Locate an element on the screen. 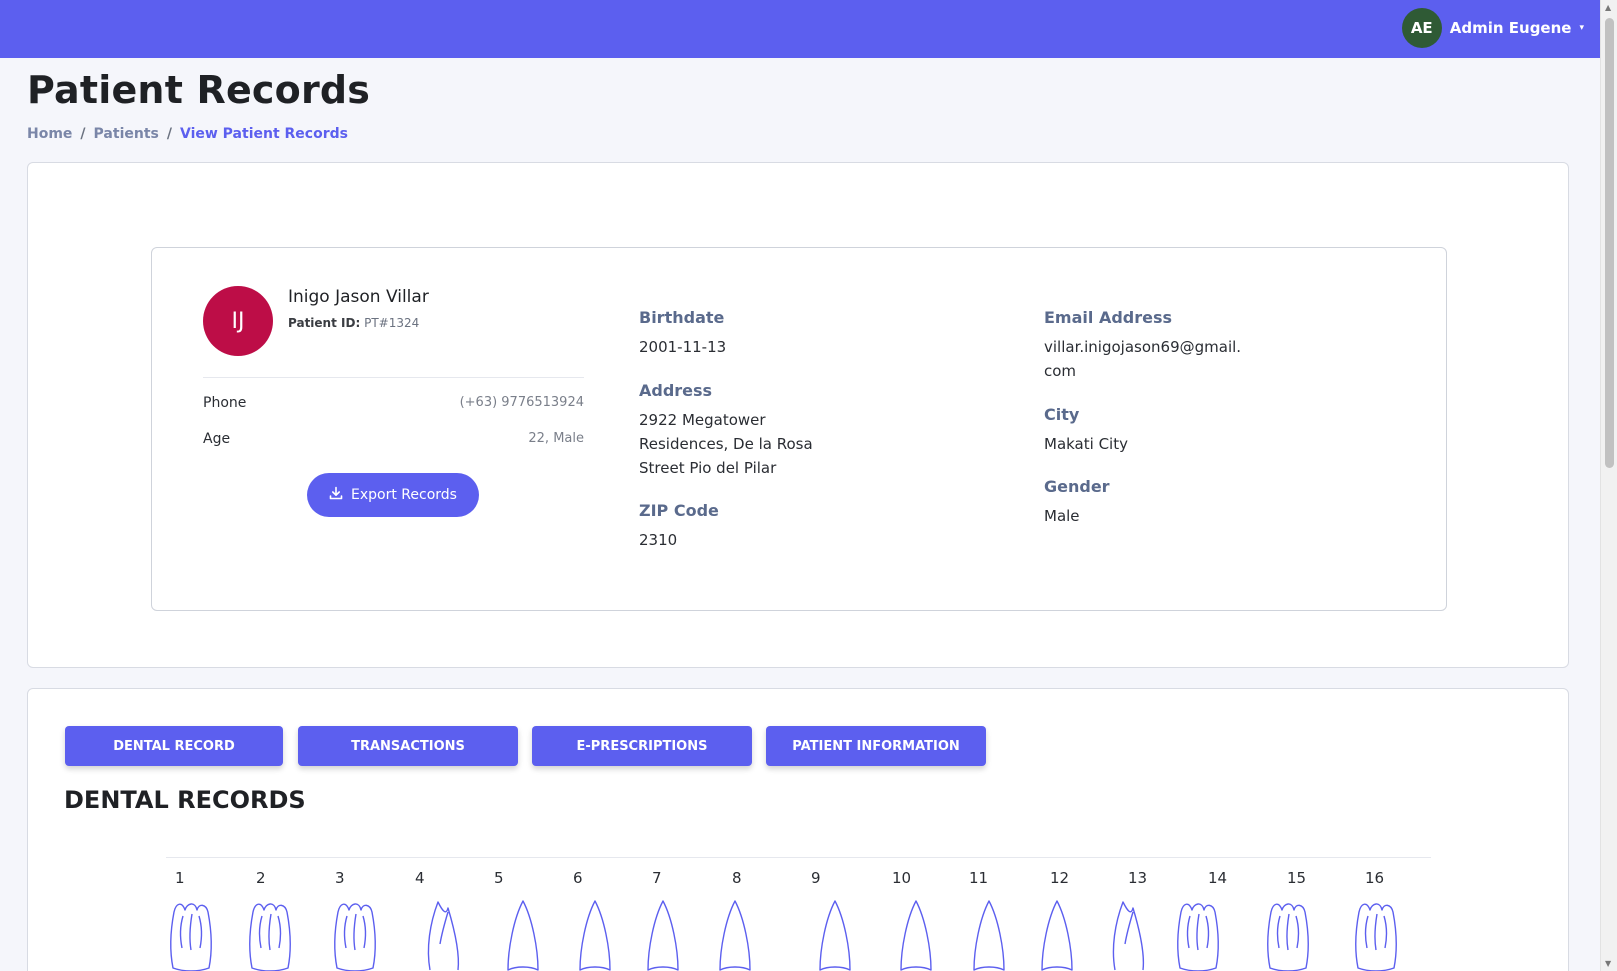 The width and height of the screenshot is (1617, 971). birthdate-value: 2001-11-13 is located at coordinates (683, 347).